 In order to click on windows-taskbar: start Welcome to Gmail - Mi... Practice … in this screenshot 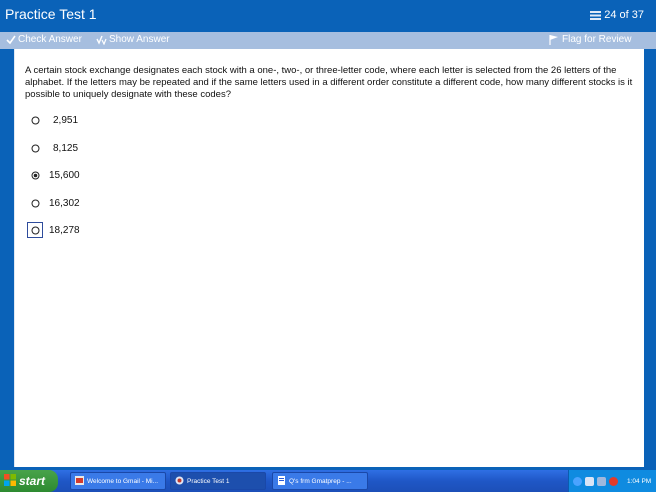, I will do `click(328, 481)`.